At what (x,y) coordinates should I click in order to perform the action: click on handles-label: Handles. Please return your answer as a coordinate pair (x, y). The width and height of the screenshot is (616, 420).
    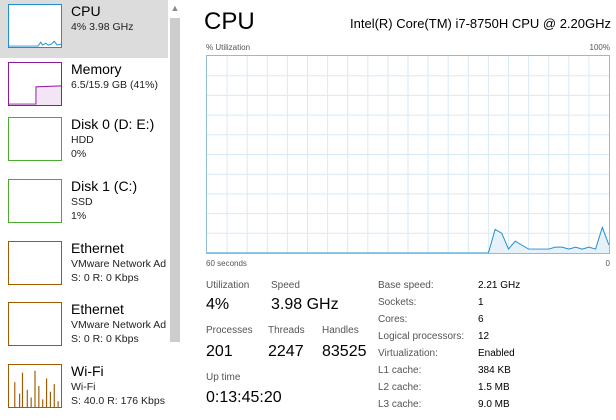
    Looking at the image, I should click on (340, 330).